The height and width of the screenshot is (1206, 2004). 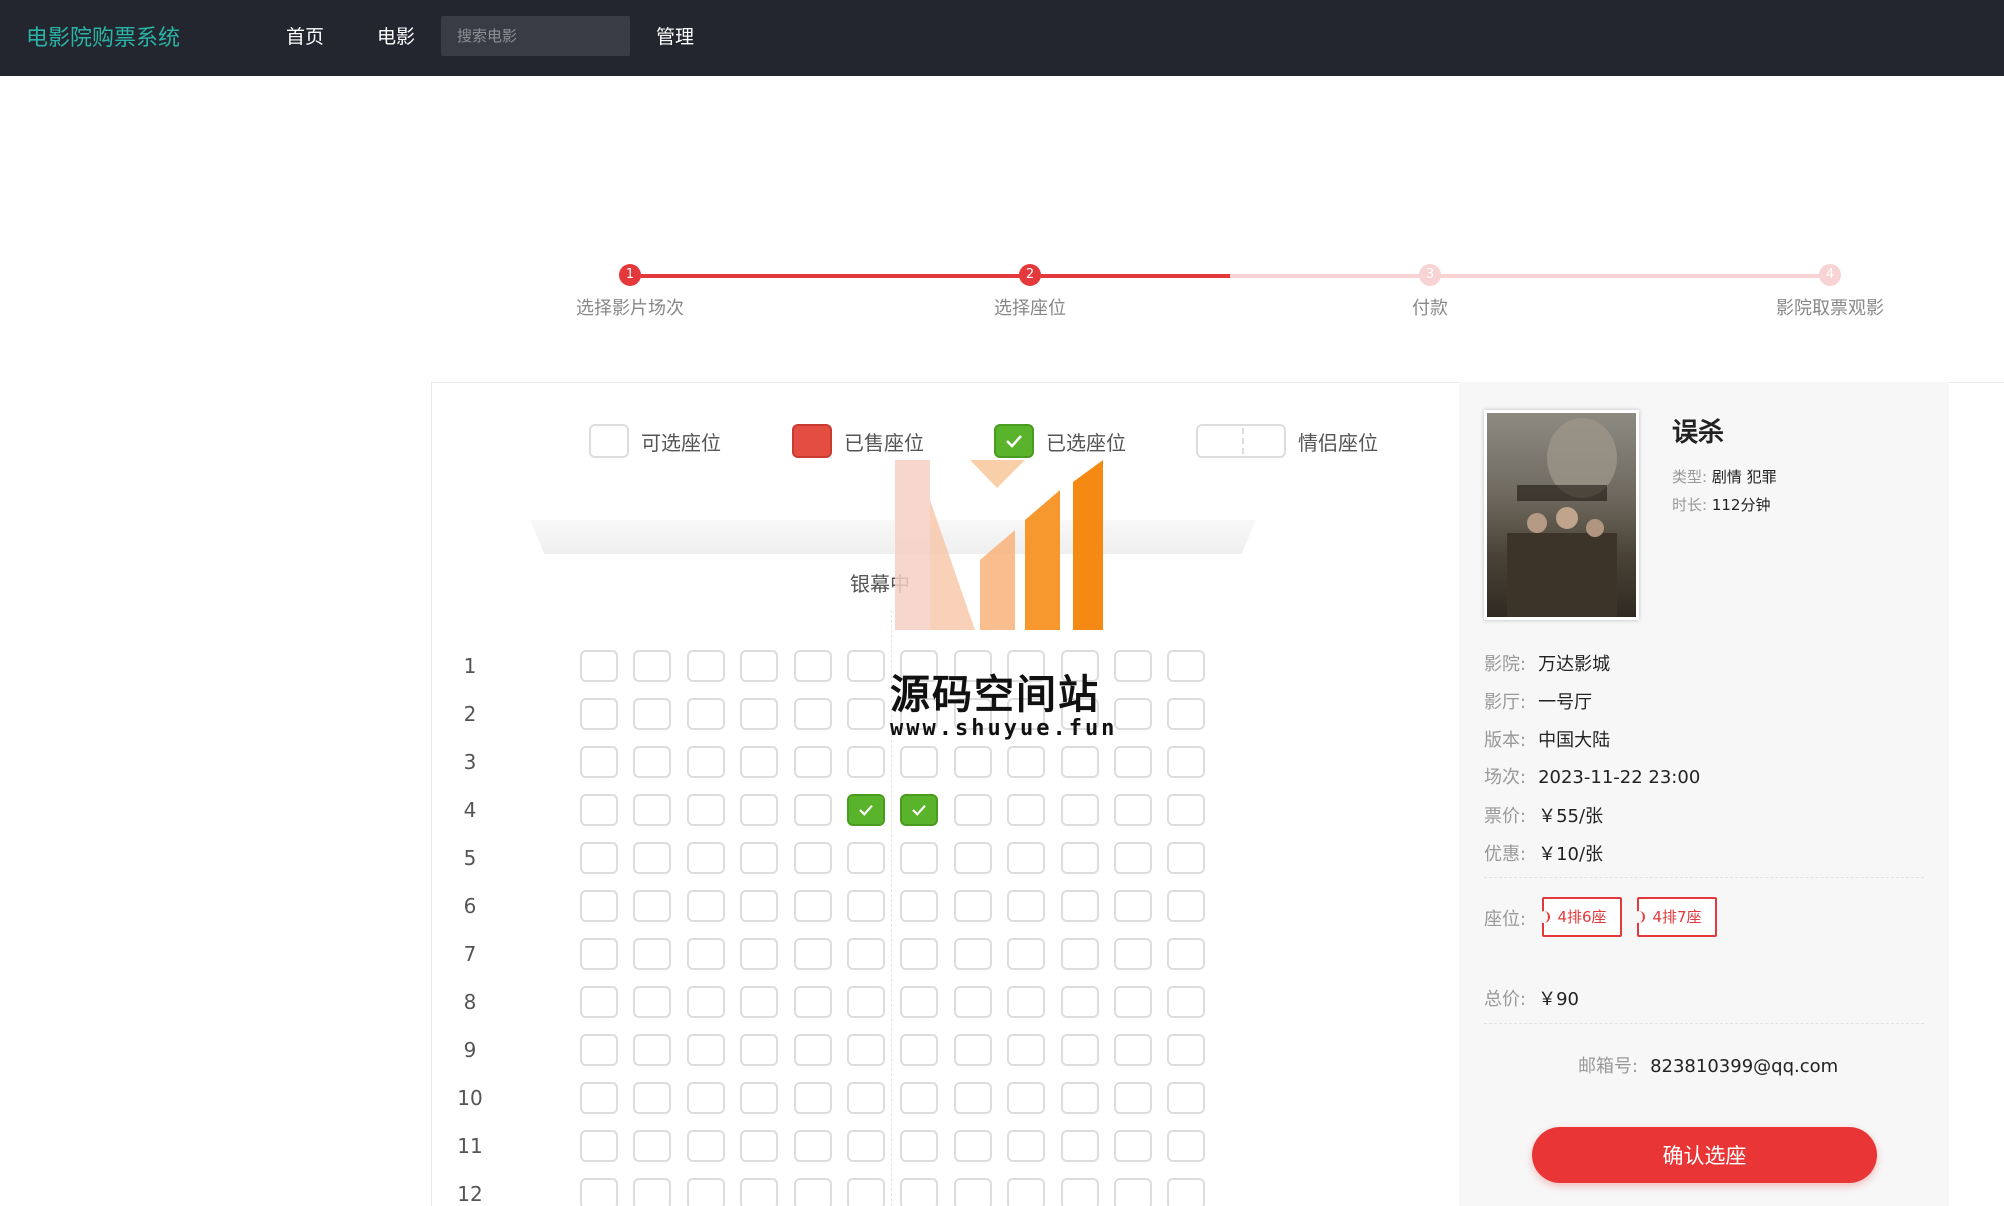 What do you see at coordinates (396, 35) in the screenshot?
I see `nav-movies: 电影` at bounding box center [396, 35].